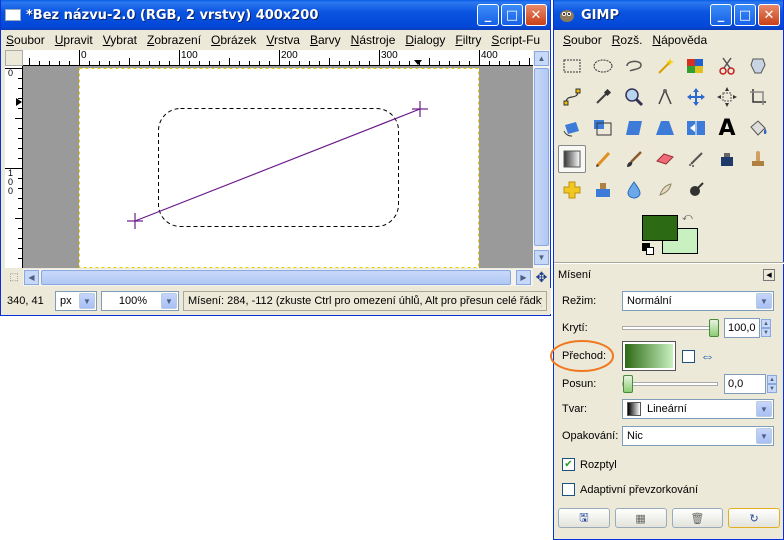 The width and height of the screenshot is (784, 540). Describe the element at coordinates (727, 66) in the screenshot. I see `scissors-icon` at that location.